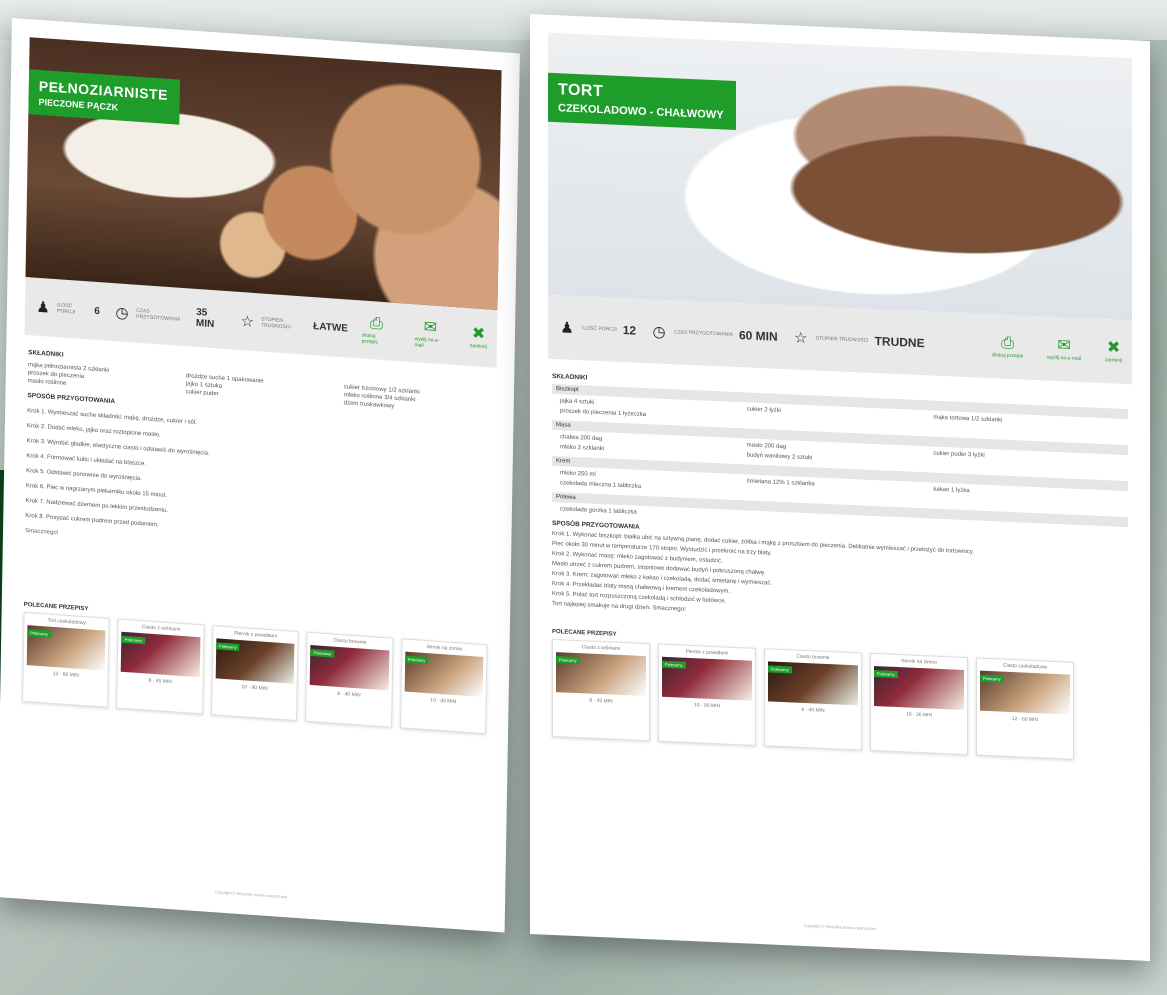 This screenshot has height=995, width=1167. Describe the element at coordinates (331, 327) in the screenshot. I see `difficulty-value: ŁATWE` at that location.